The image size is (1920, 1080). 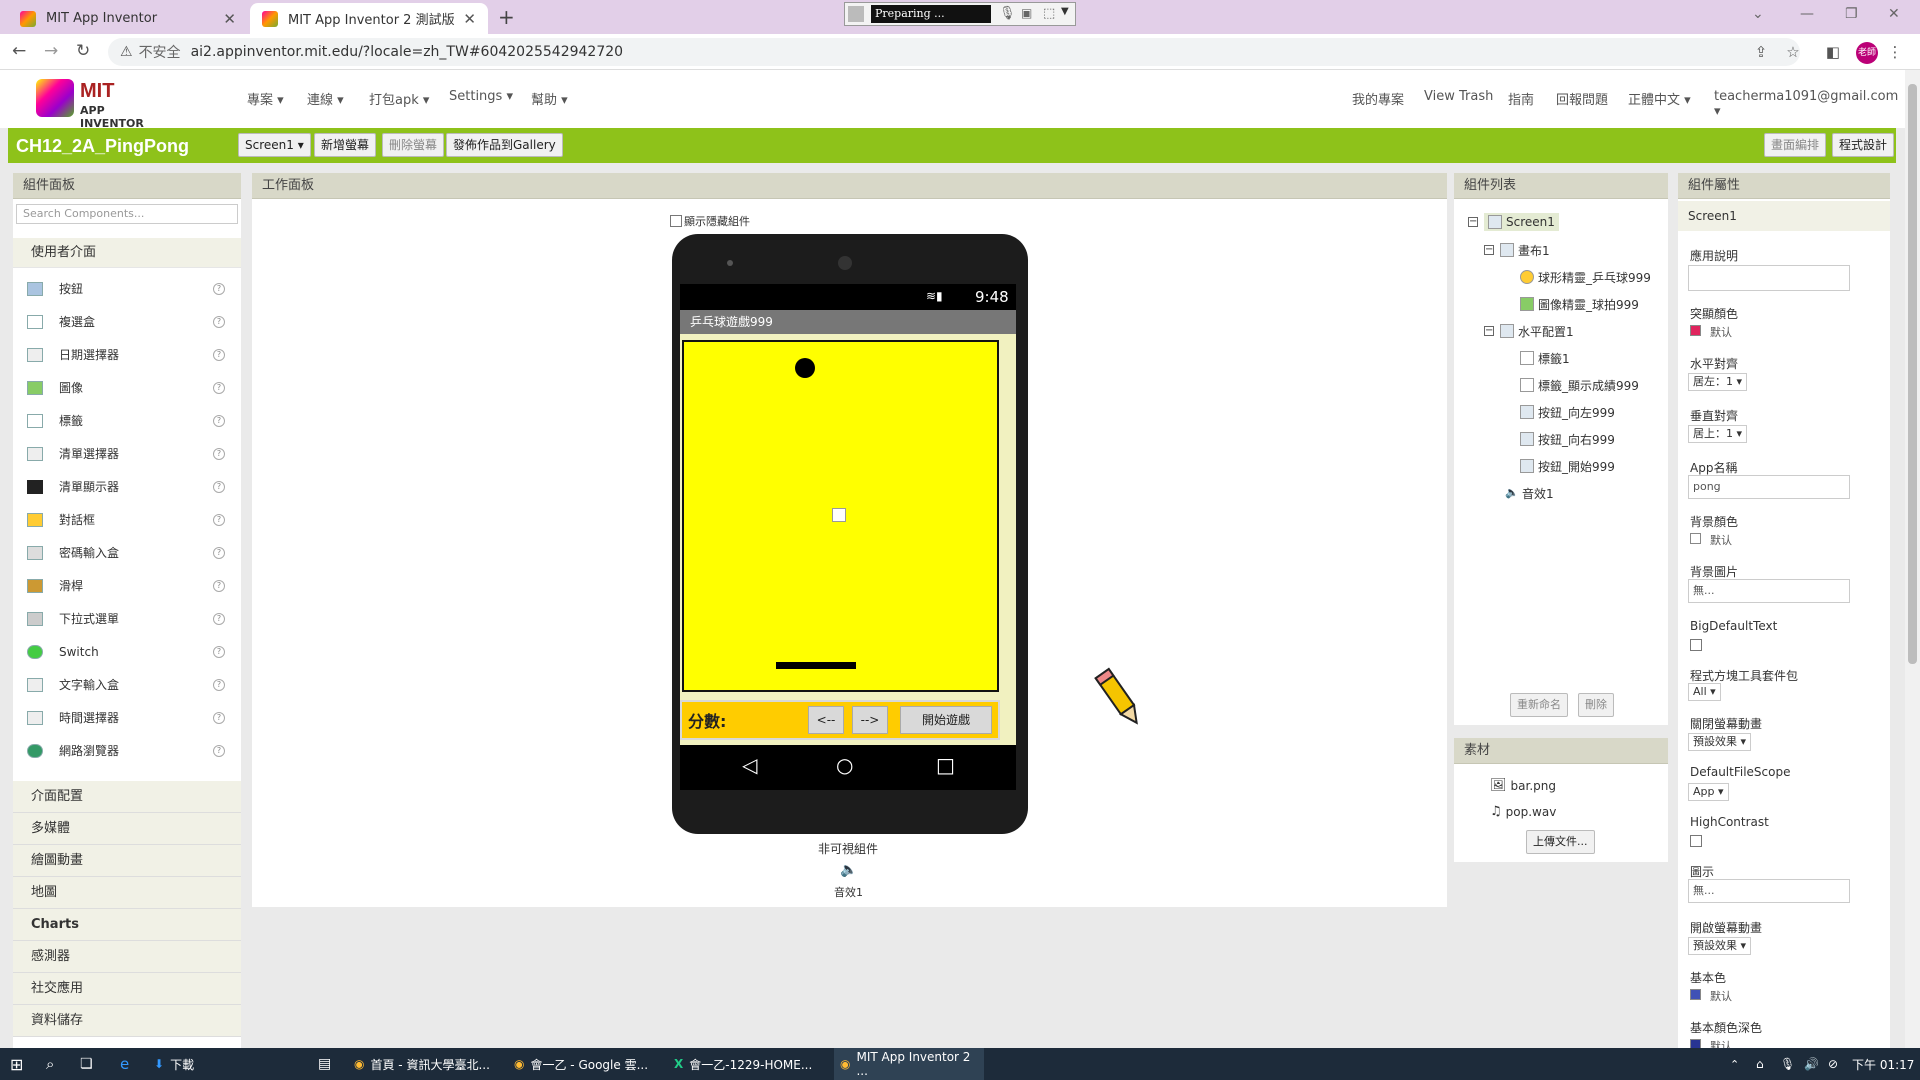 I want to click on tree-node-label1: 標籤1, so click(x=1545, y=358).